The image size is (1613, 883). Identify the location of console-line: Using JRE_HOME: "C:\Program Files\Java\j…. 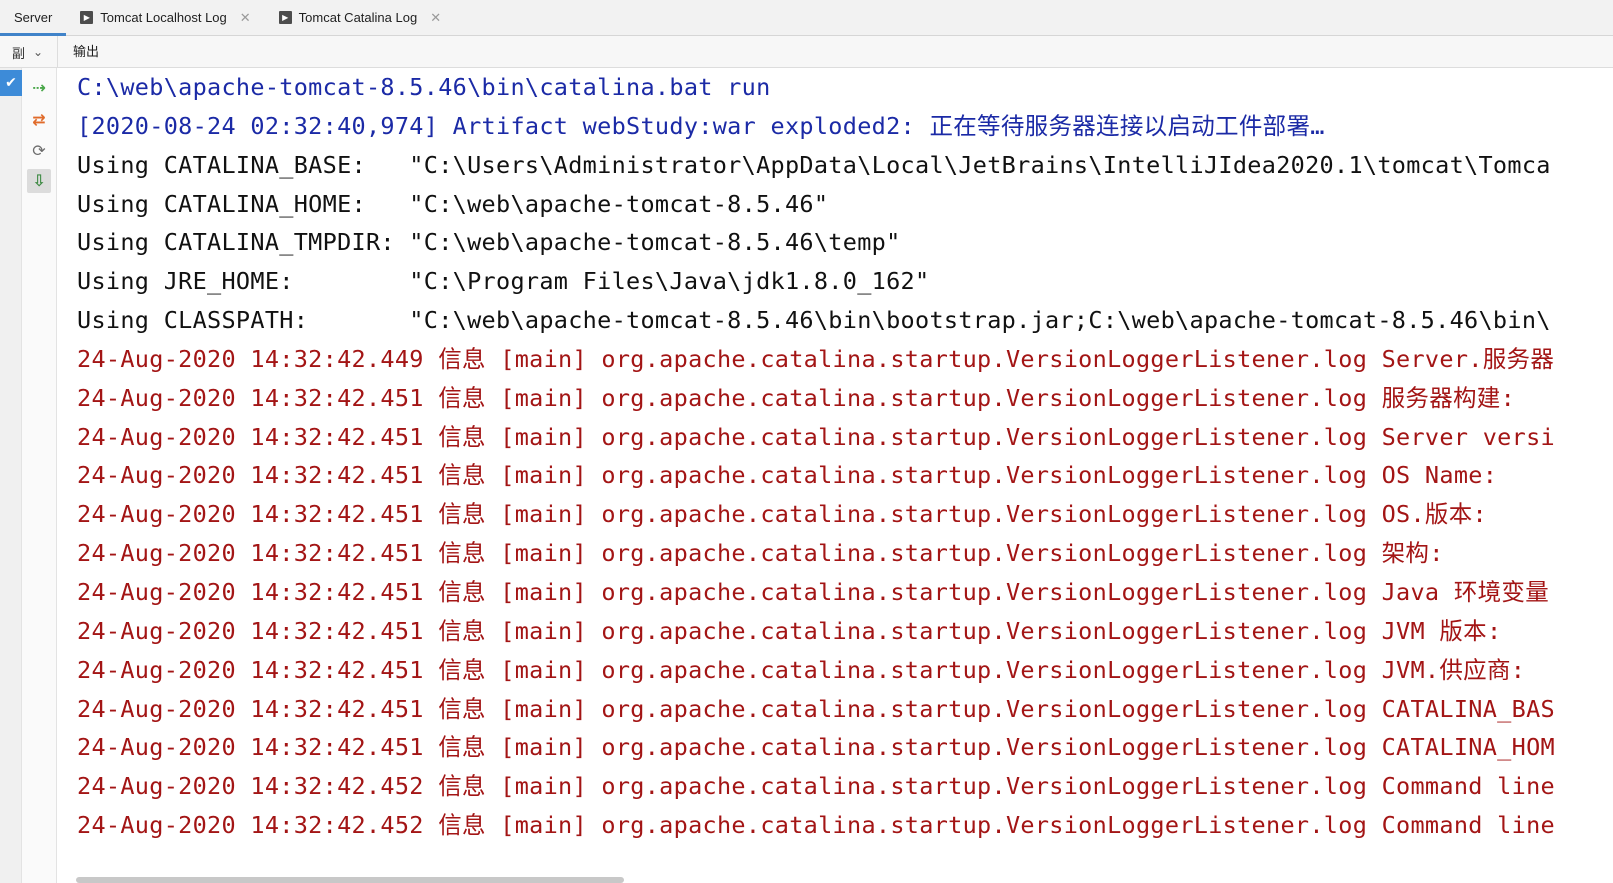
(503, 281).